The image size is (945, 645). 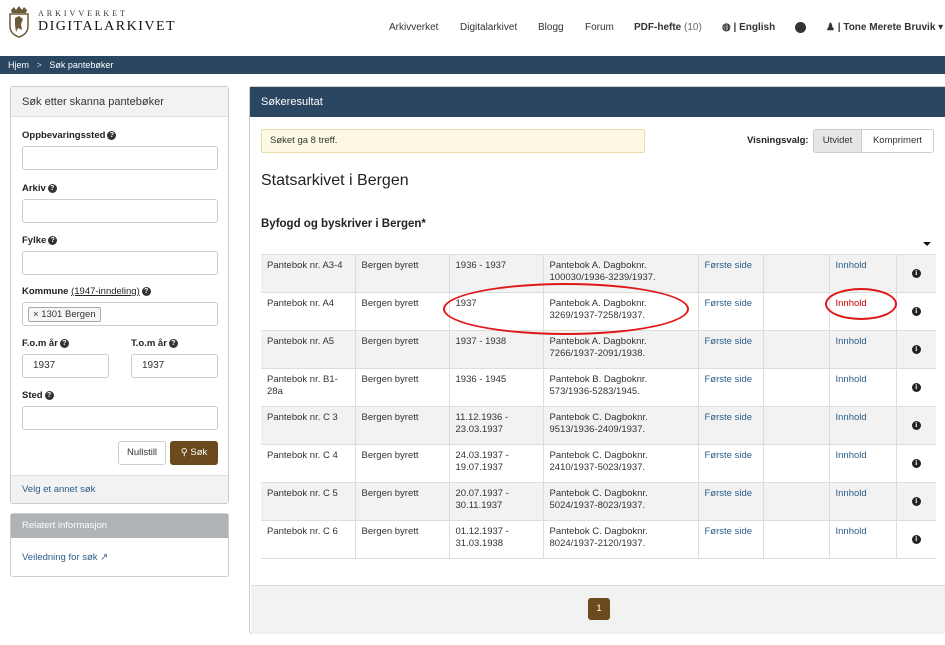 I want to click on breadcrumb-current: Søk pantebøker, so click(x=81, y=65).